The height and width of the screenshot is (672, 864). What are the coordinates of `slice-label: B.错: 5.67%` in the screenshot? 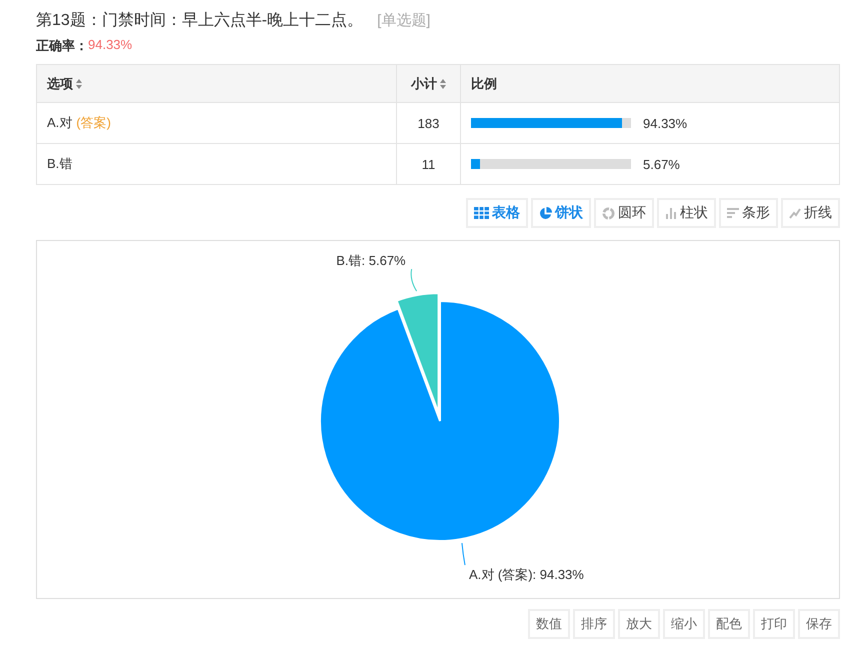 It's located at (371, 260).